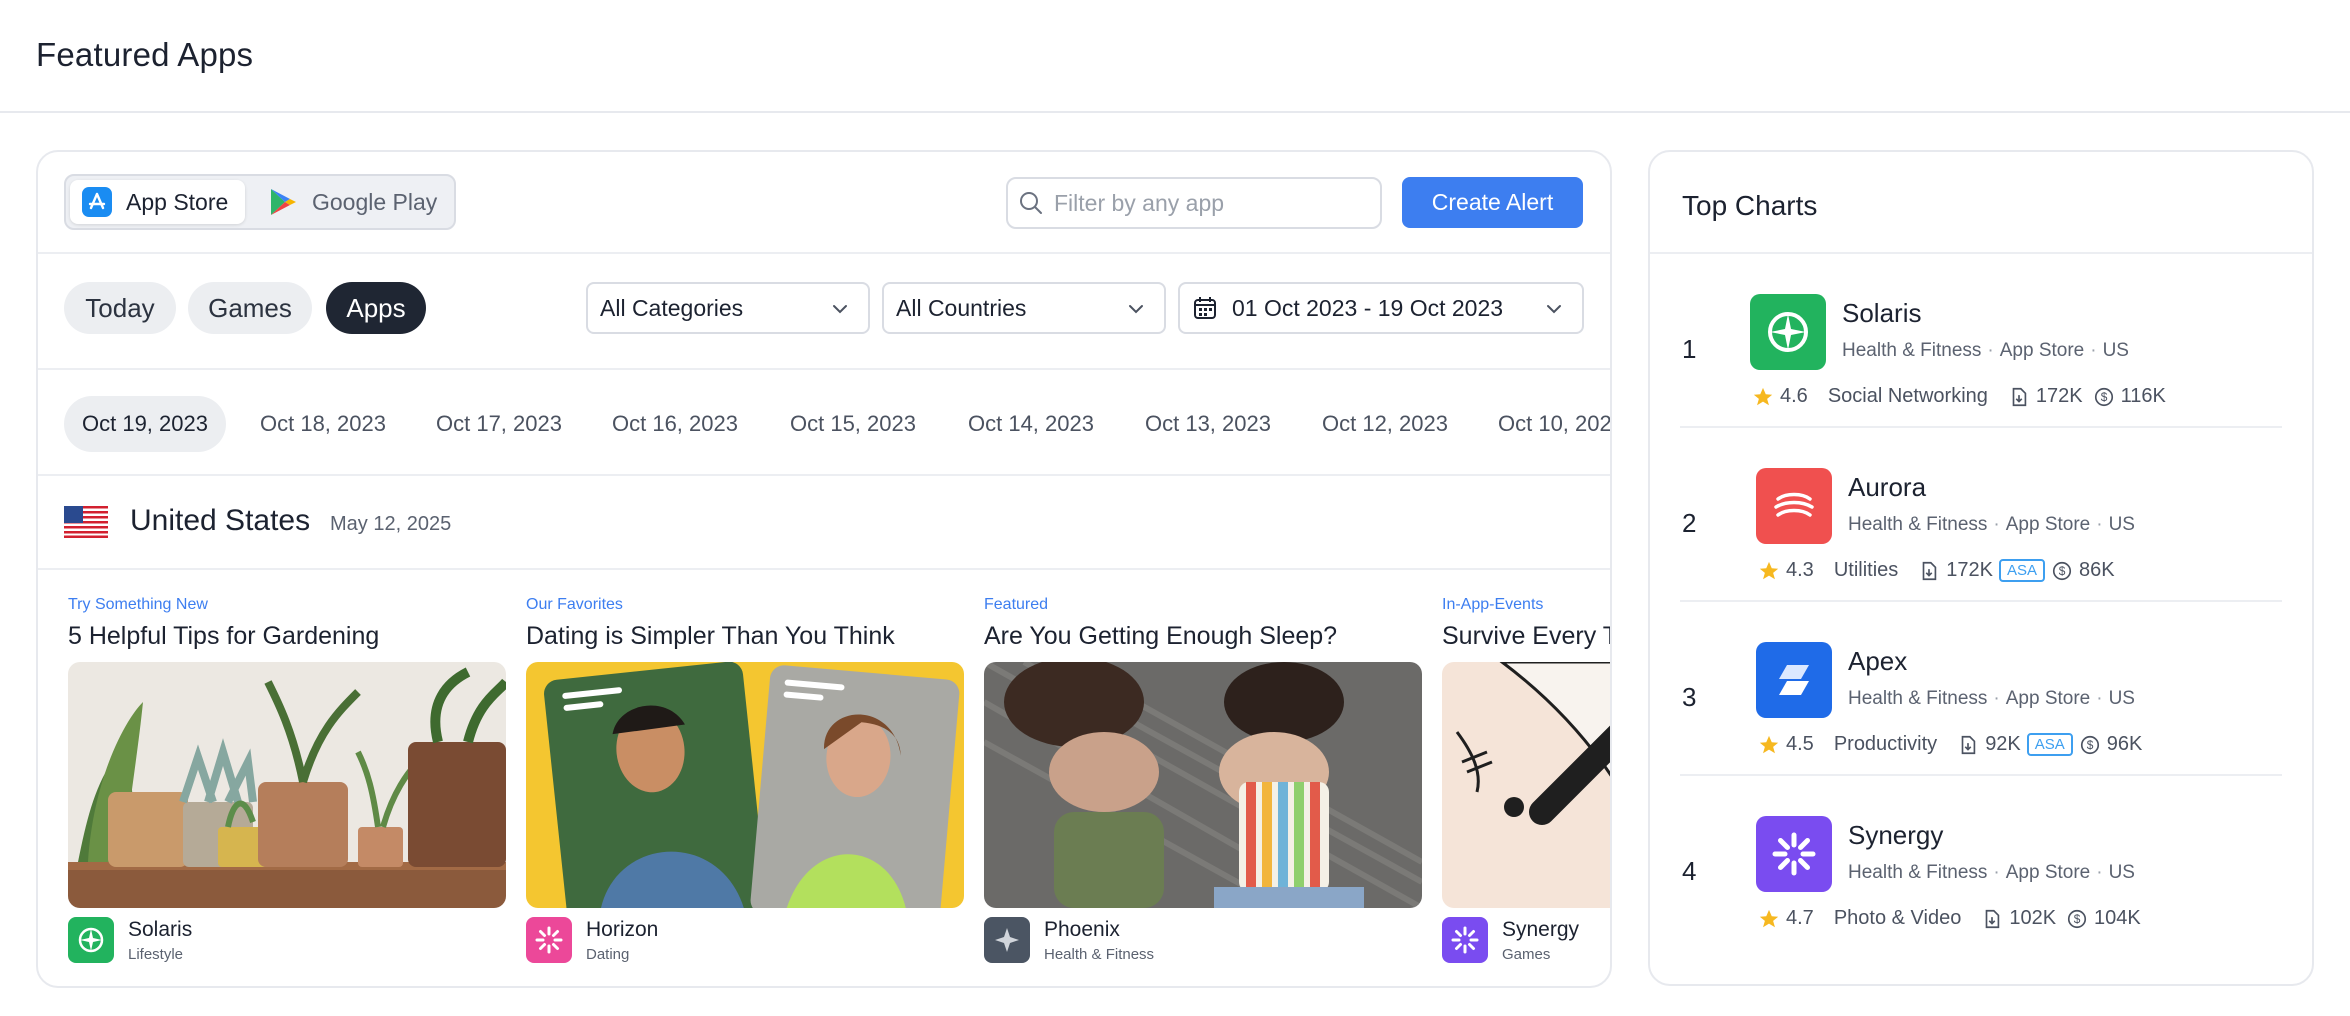  Describe the element at coordinates (1689, 349) in the screenshot. I see `rank-number: 1` at that location.